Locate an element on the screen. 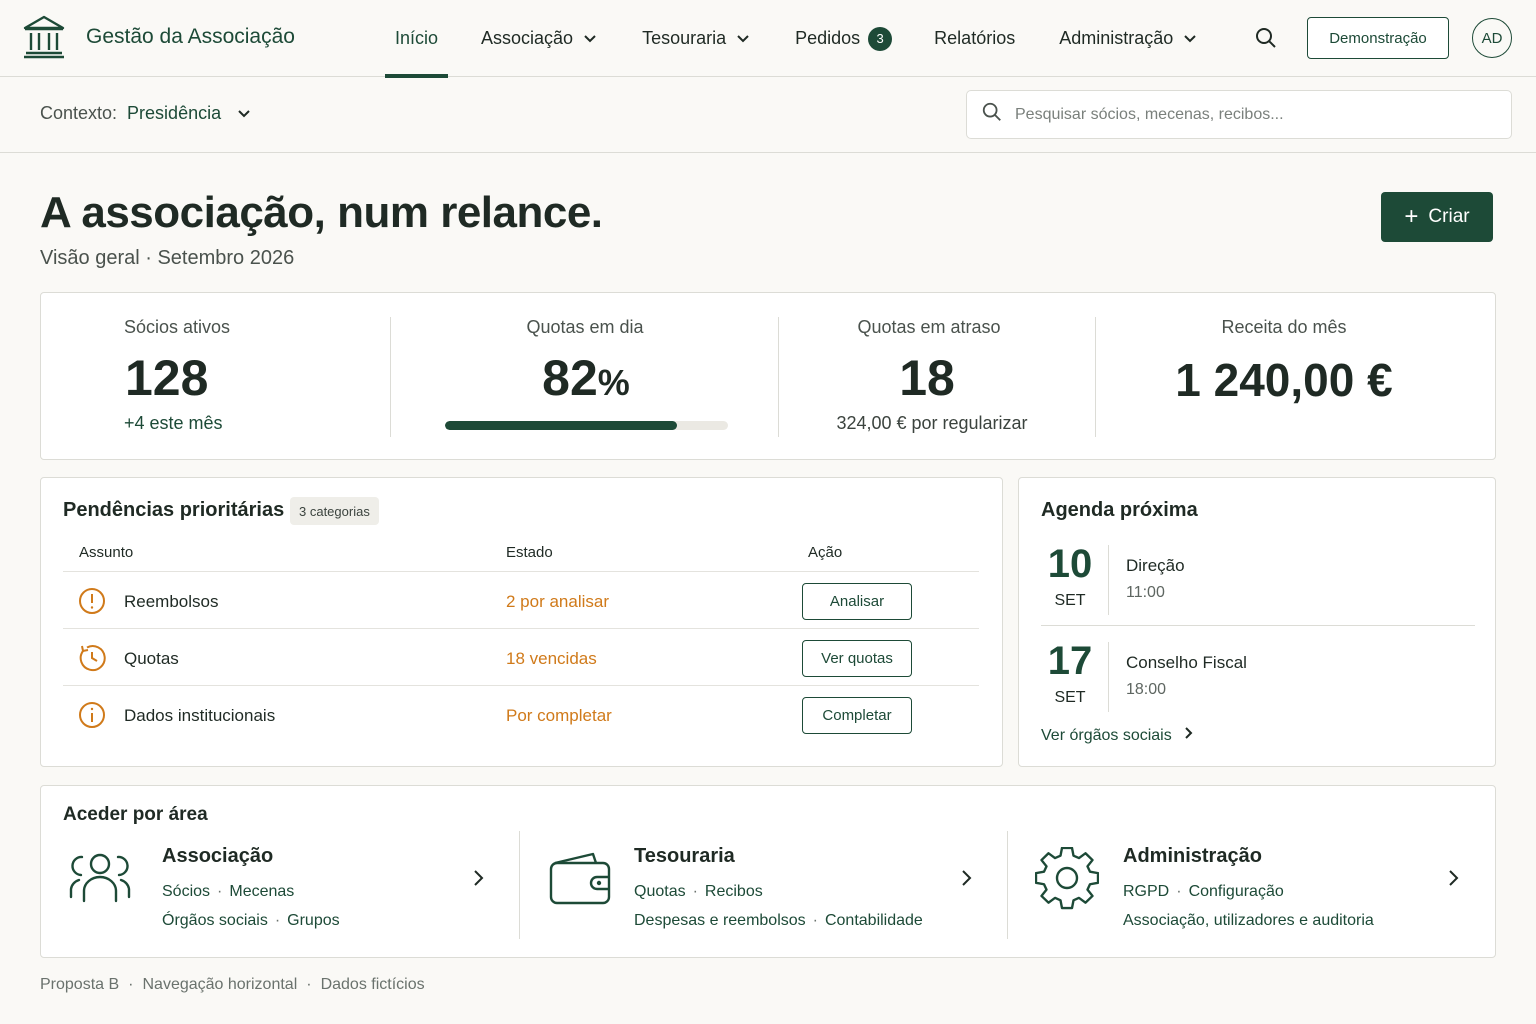 The image size is (1536, 1024). agenda-event: 10 SET Direção 11:00 is located at coordinates (1258, 582).